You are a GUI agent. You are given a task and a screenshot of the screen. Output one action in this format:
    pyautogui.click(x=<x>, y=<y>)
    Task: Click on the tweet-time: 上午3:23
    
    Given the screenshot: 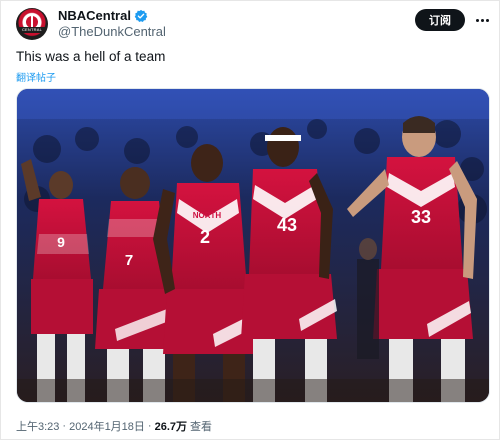 What is the action you would take?
    pyautogui.click(x=37, y=426)
    